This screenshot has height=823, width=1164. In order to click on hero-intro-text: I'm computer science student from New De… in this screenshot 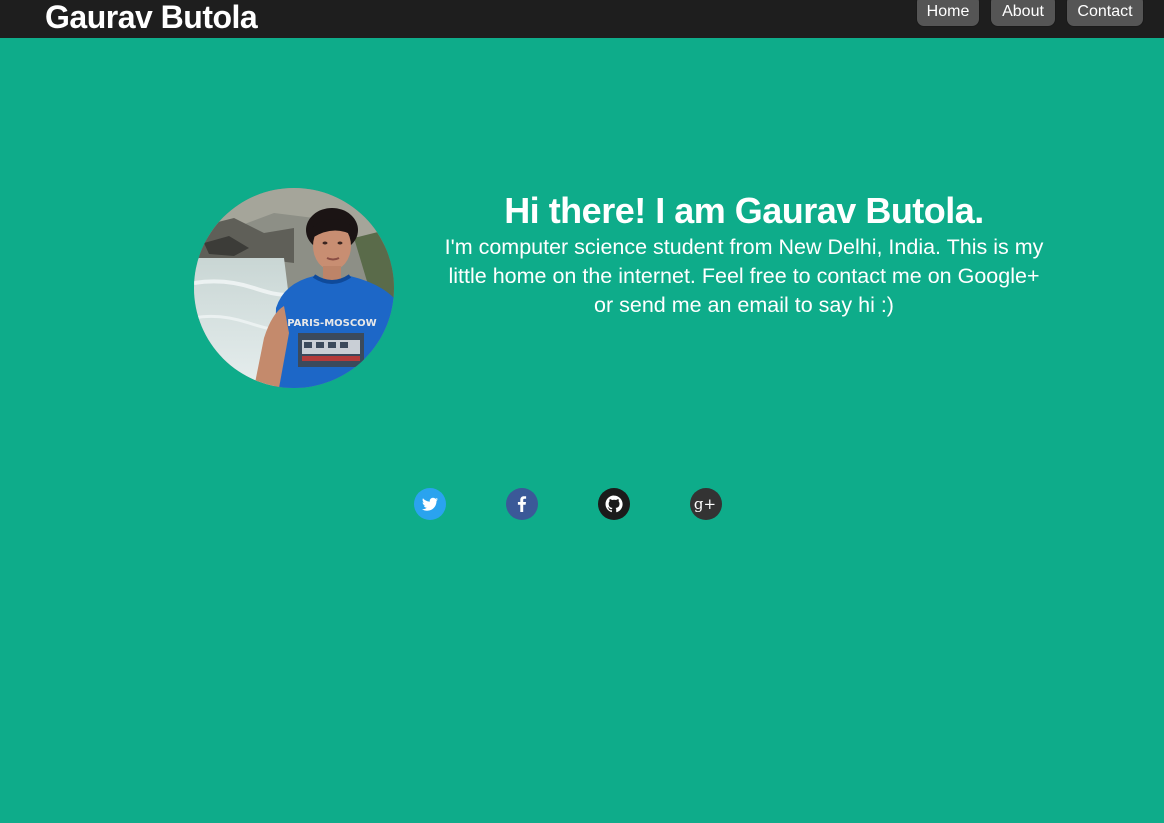, I will do `click(744, 276)`.